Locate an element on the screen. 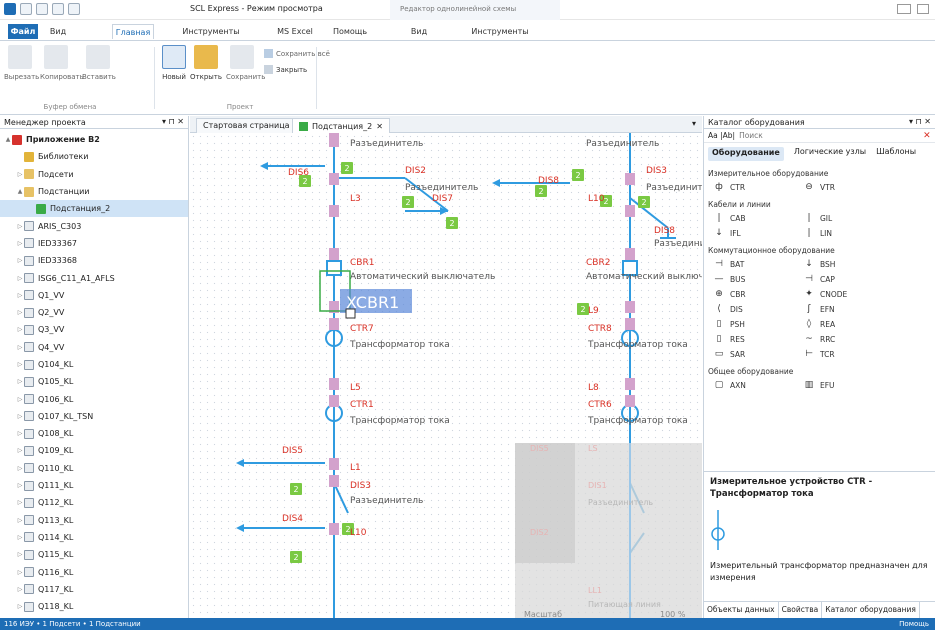 This screenshot has height=633, width=935. catalog-item: ▯ PSH is located at coordinates (759, 324).